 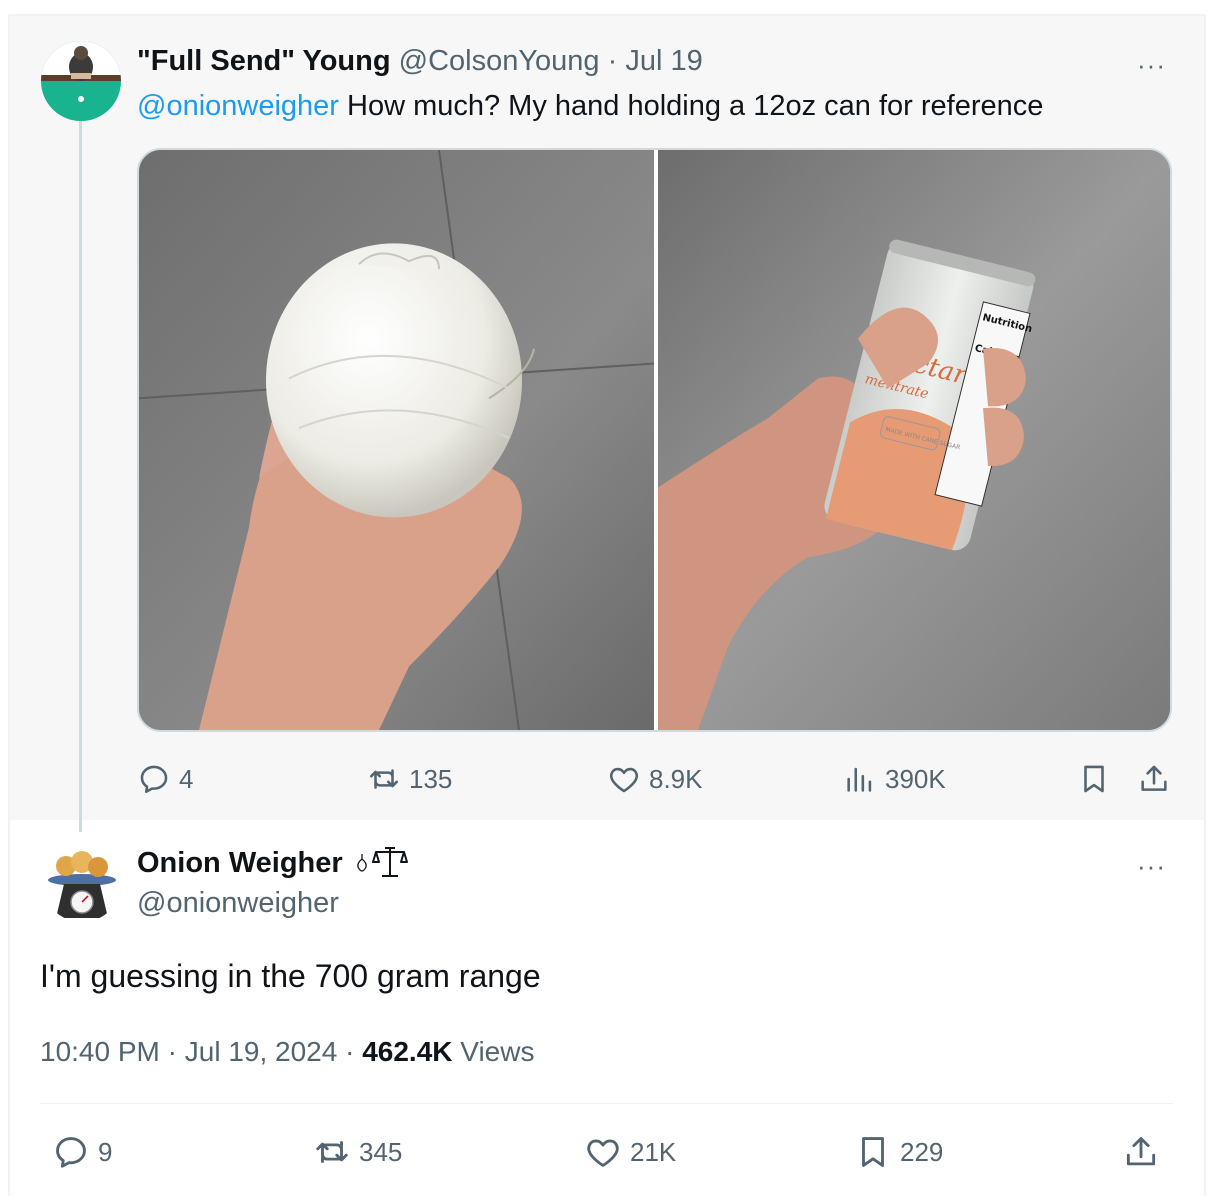 I want to click on reply-action-bar: 9 345 21K 229, so click(x=610, y=1153).